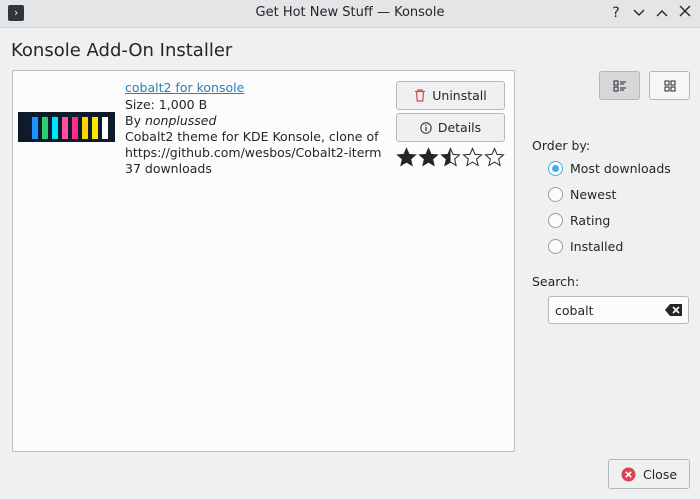 This screenshot has width=700, height=499. What do you see at coordinates (184, 87) in the screenshot?
I see `addon-title-link: cobalt2 for konsole` at bounding box center [184, 87].